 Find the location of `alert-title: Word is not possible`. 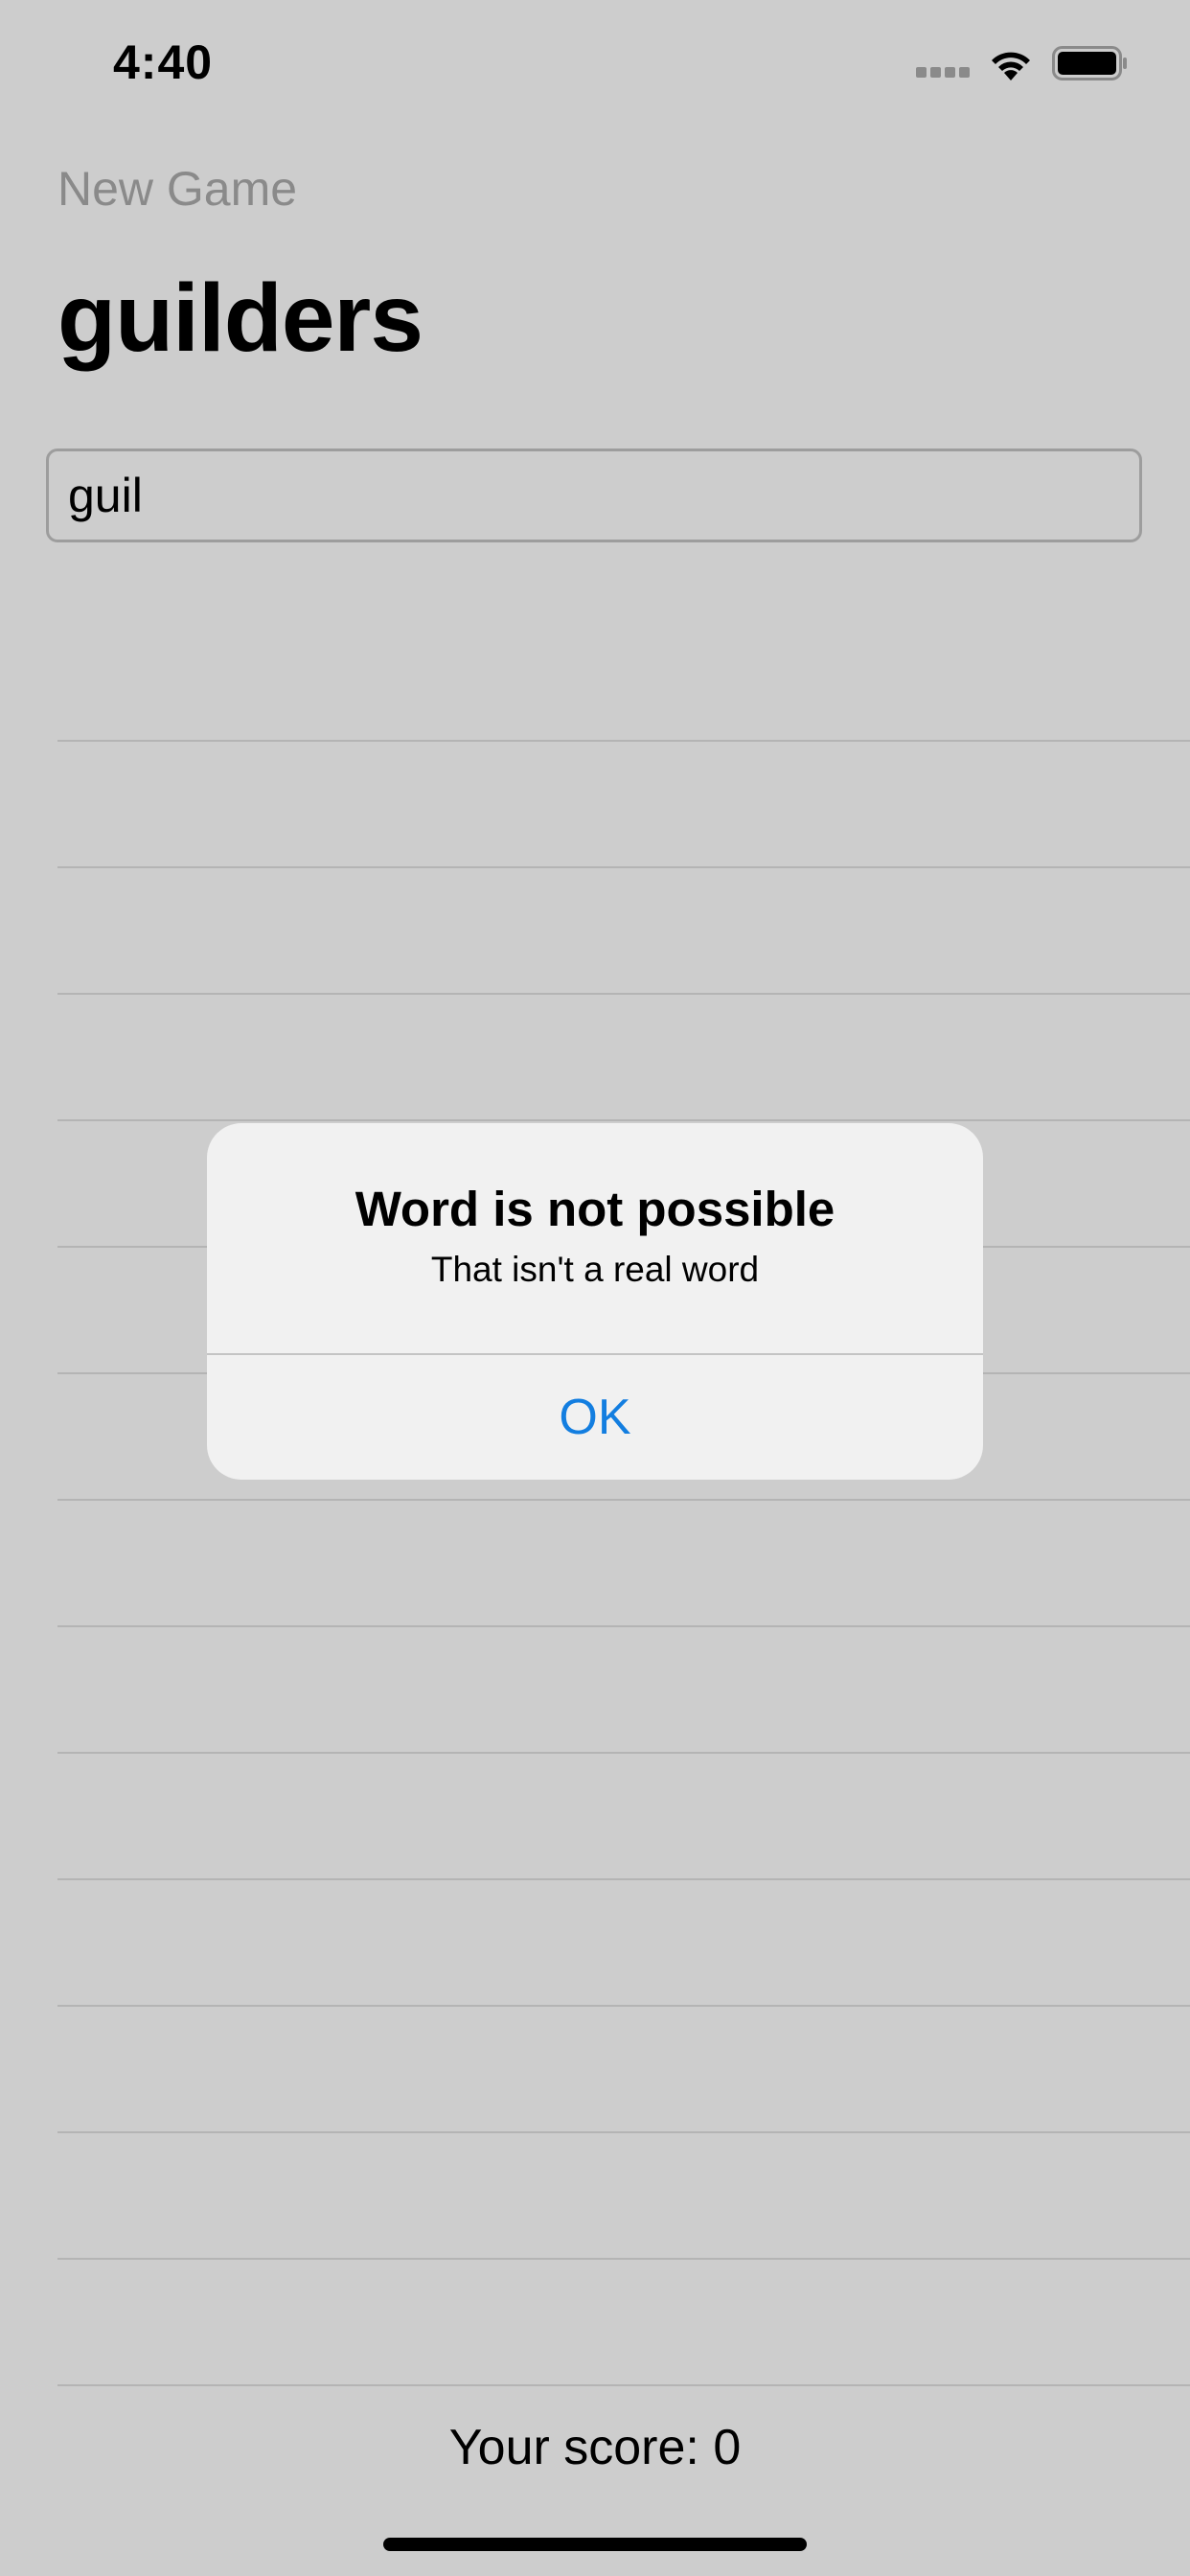

alert-title: Word is not possible is located at coordinates (595, 1209).